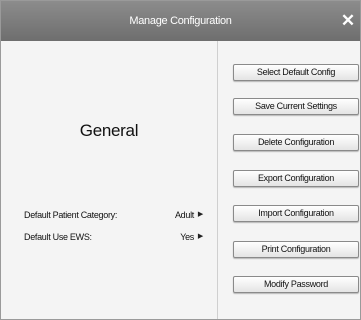  What do you see at coordinates (296, 178) in the screenshot?
I see `export-configuration-button: Export Configuration` at bounding box center [296, 178].